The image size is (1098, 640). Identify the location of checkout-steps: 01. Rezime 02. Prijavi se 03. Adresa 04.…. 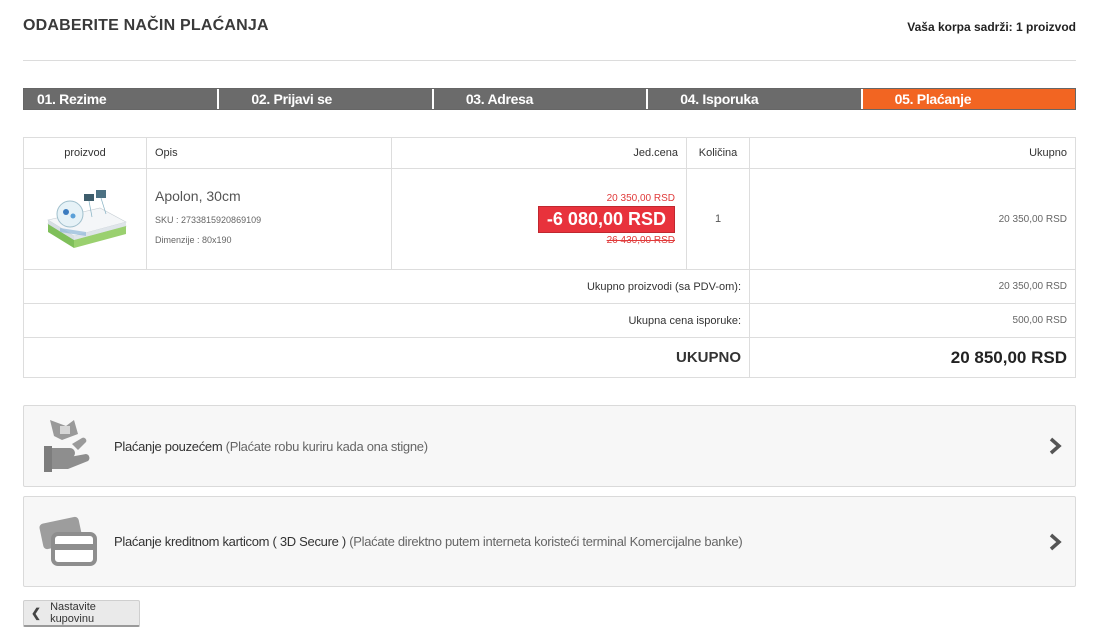
(549, 99).